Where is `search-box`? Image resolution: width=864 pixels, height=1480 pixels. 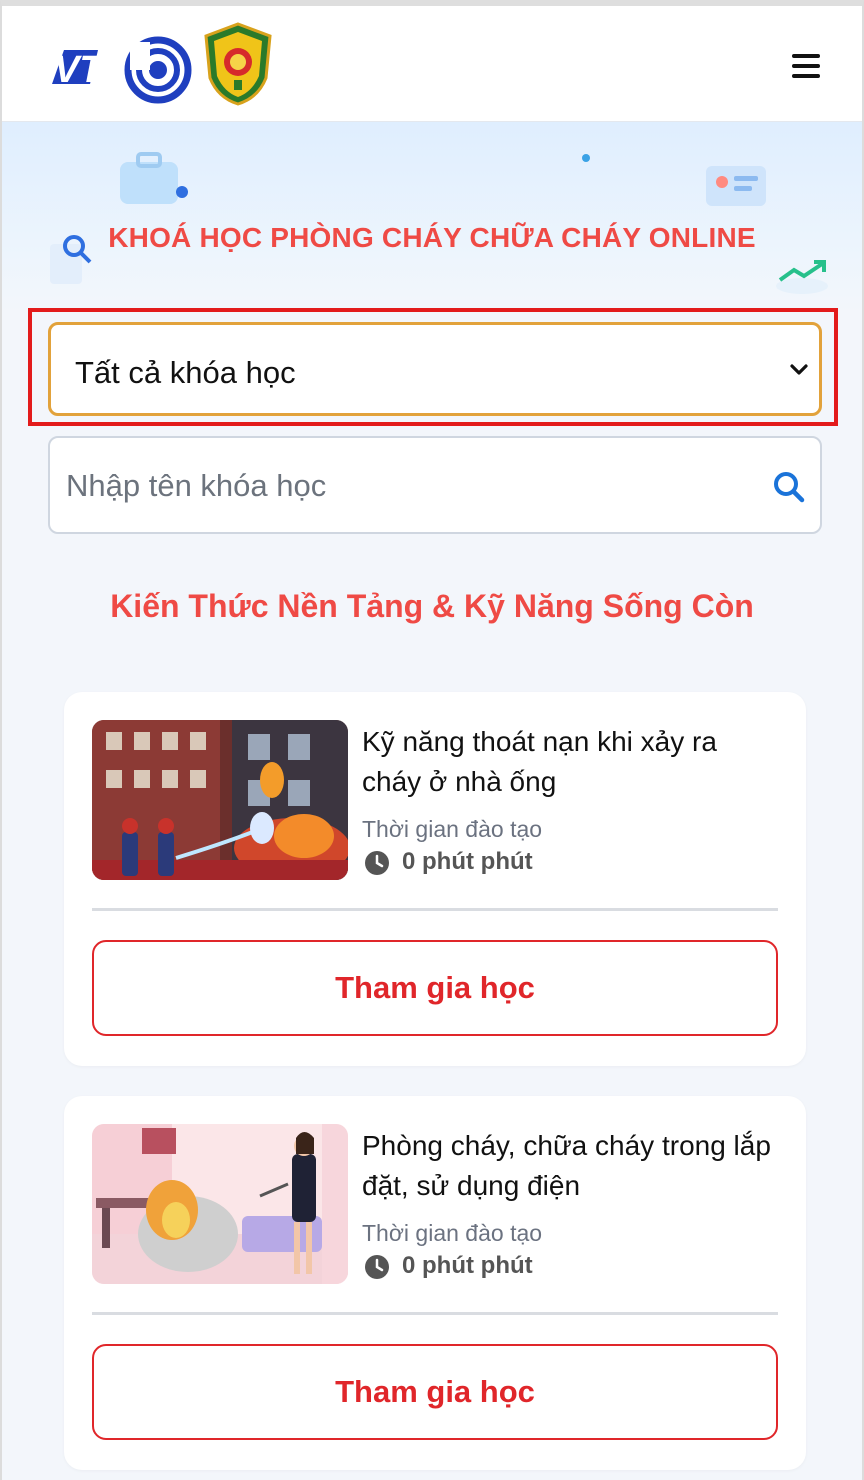
search-box is located at coordinates (435, 485).